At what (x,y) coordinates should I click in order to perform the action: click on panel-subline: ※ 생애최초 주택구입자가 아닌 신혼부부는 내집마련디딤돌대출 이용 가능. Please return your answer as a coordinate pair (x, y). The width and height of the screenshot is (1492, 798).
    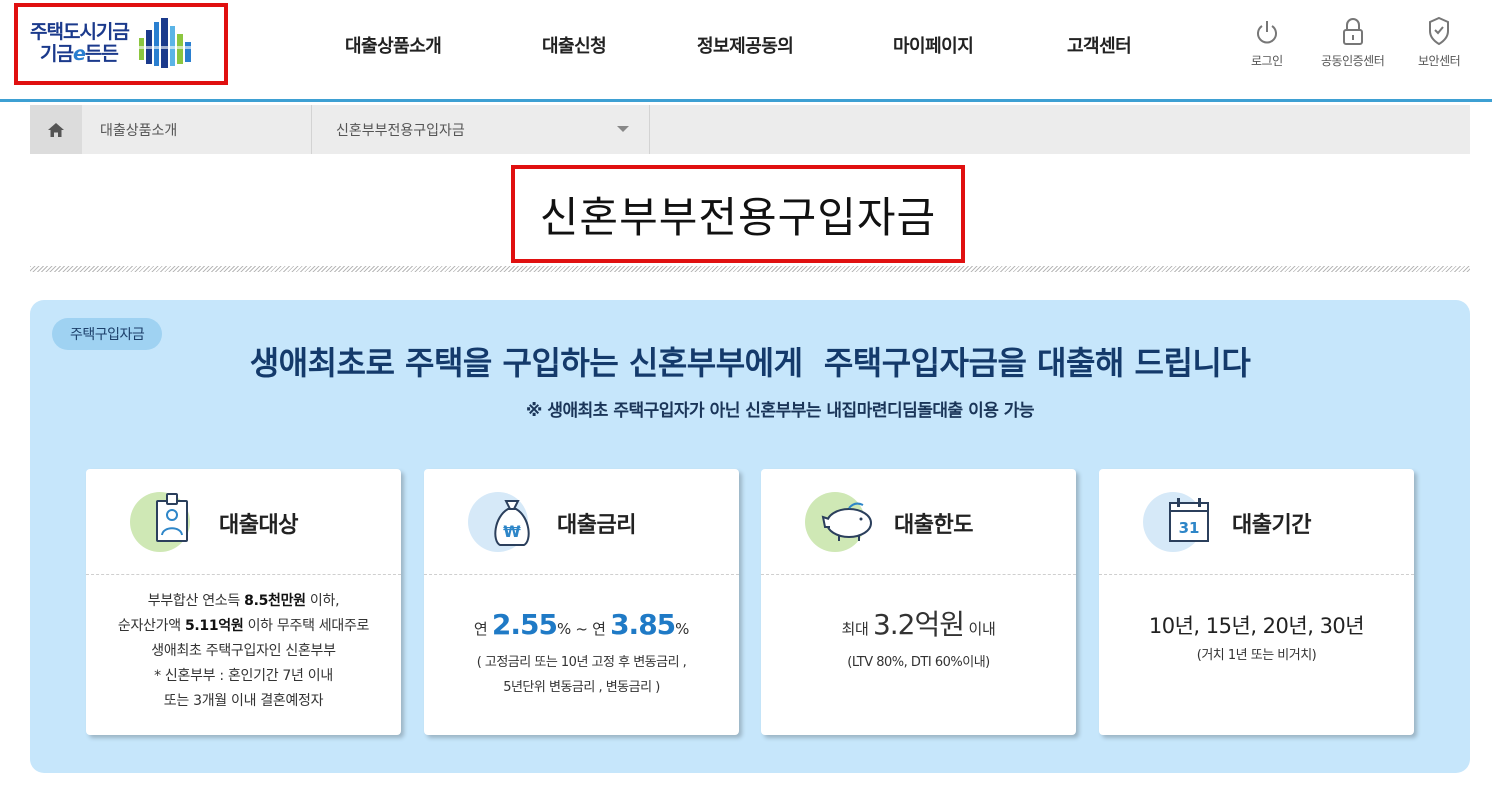
    Looking at the image, I should click on (780, 411).